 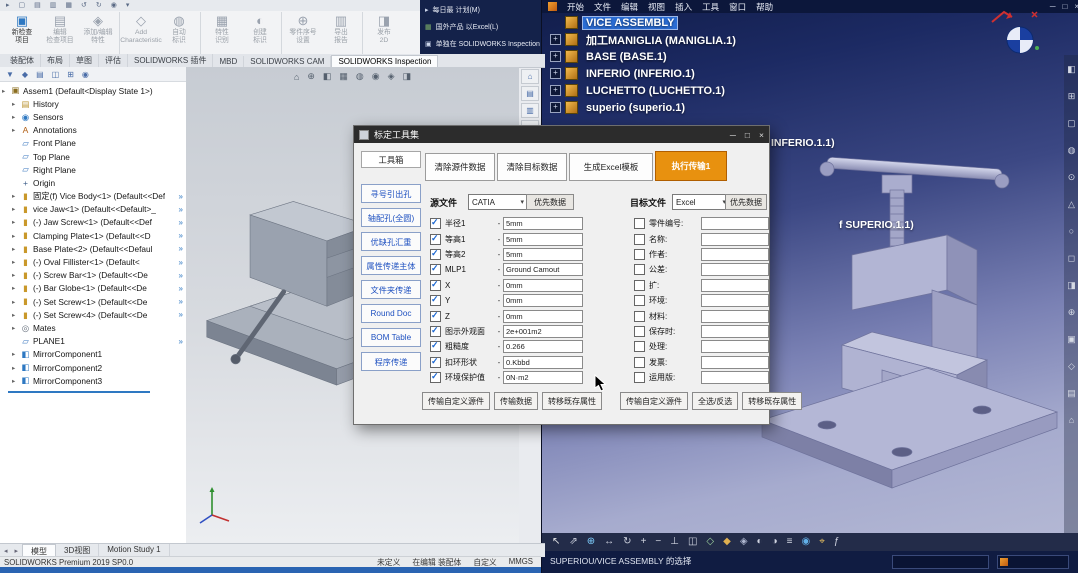 What do you see at coordinates (629, 7) in the screenshot?
I see `catia-menu-item: 编辑` at bounding box center [629, 7].